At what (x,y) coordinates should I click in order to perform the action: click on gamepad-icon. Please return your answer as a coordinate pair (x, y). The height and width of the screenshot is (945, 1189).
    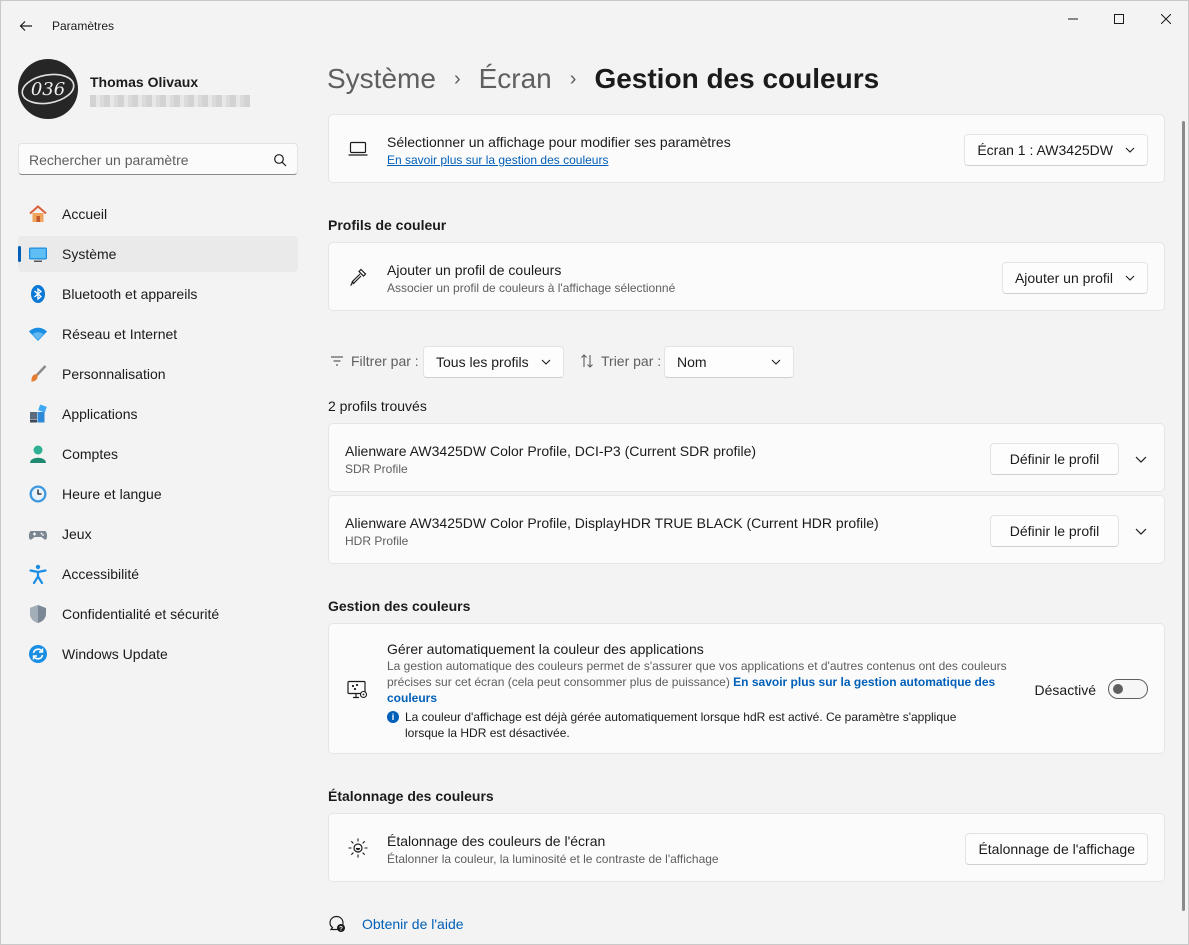
    Looking at the image, I should click on (38, 534).